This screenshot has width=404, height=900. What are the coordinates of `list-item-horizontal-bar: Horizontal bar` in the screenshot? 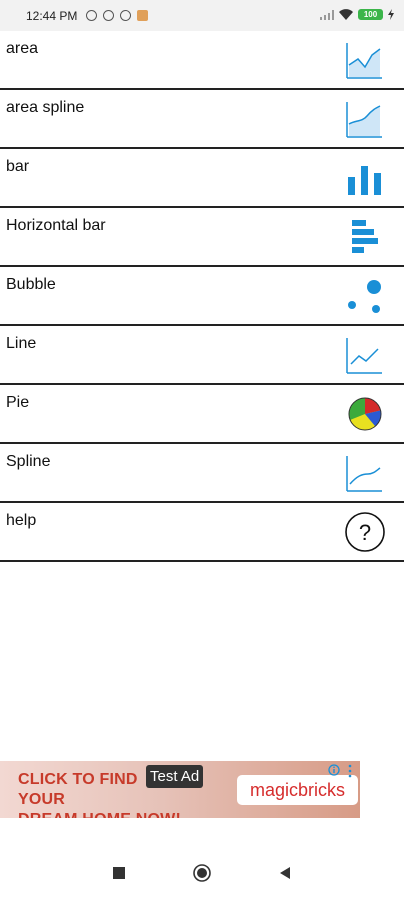 It's located at (202, 237).